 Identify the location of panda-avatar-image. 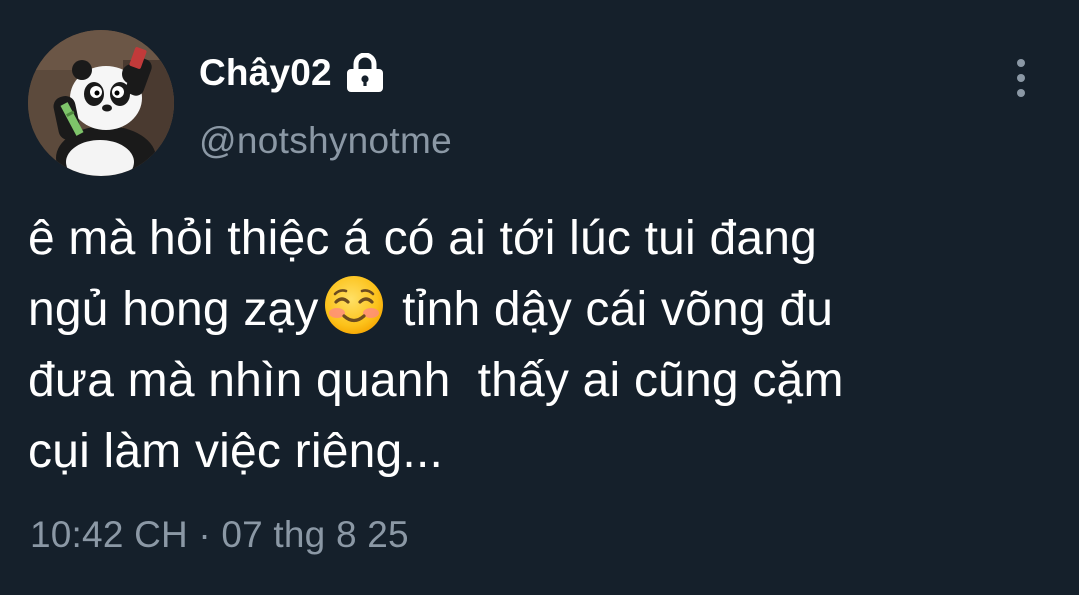
(101, 103).